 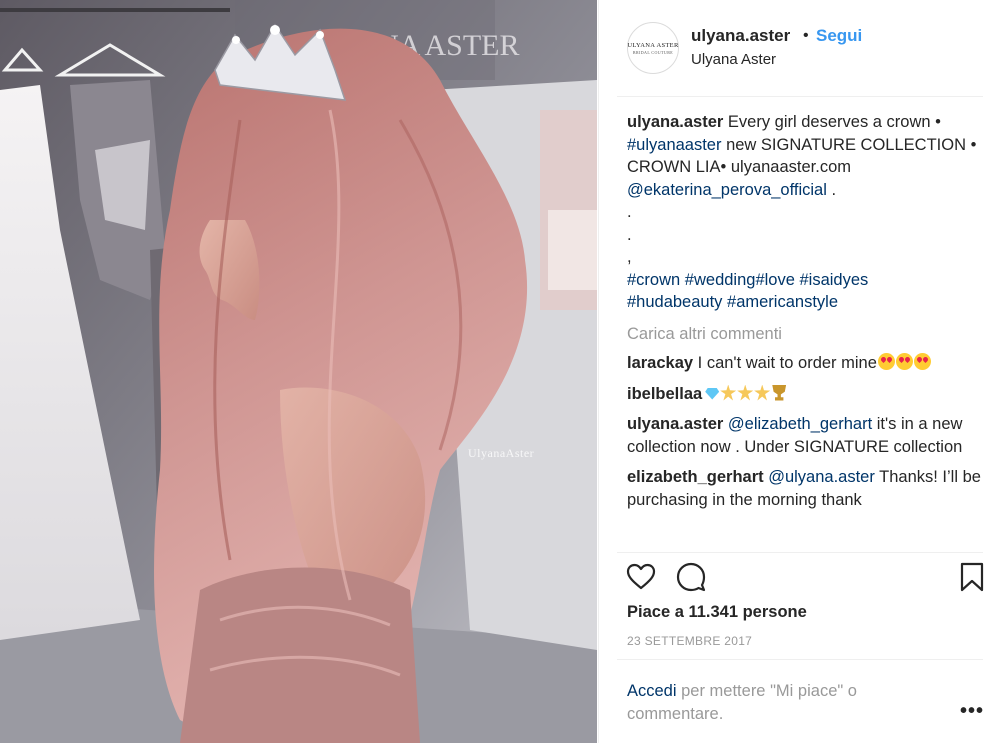 I want to click on hashtag-love: #love, so click(x=774, y=280).